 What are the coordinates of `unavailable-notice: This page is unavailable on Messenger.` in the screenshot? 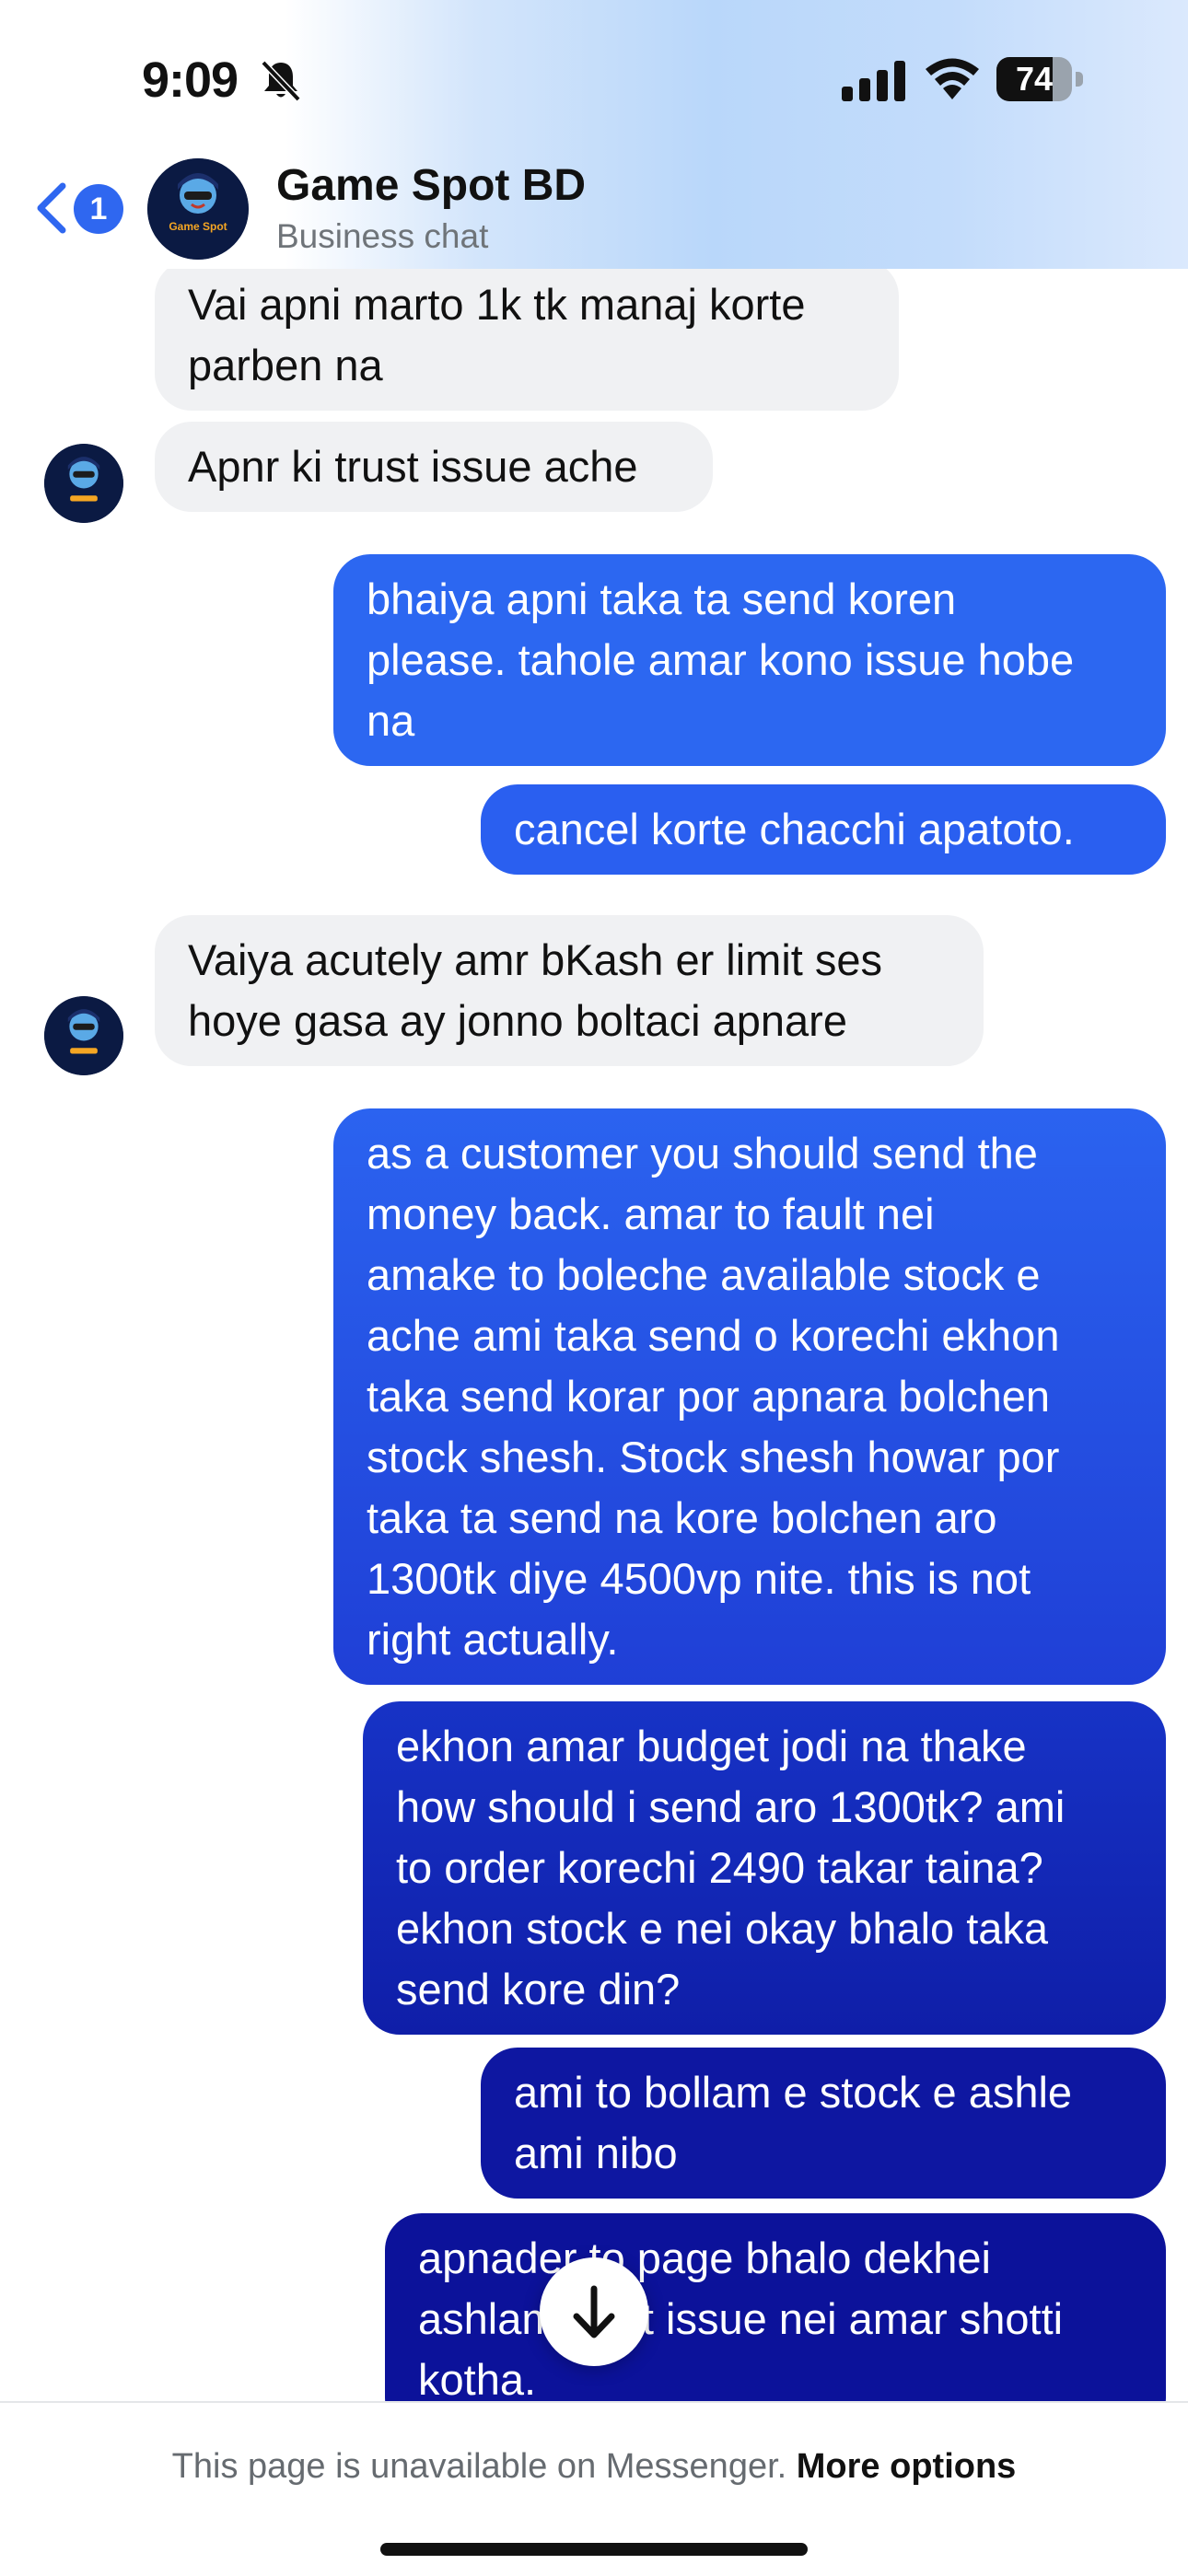 It's located at (479, 2466).